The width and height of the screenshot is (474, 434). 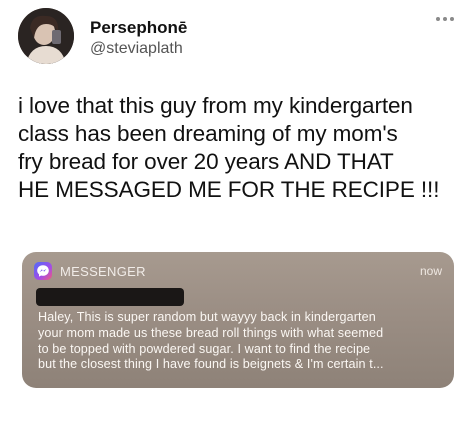 What do you see at coordinates (103, 271) in the screenshot?
I see `app-name: MESSENGER` at bounding box center [103, 271].